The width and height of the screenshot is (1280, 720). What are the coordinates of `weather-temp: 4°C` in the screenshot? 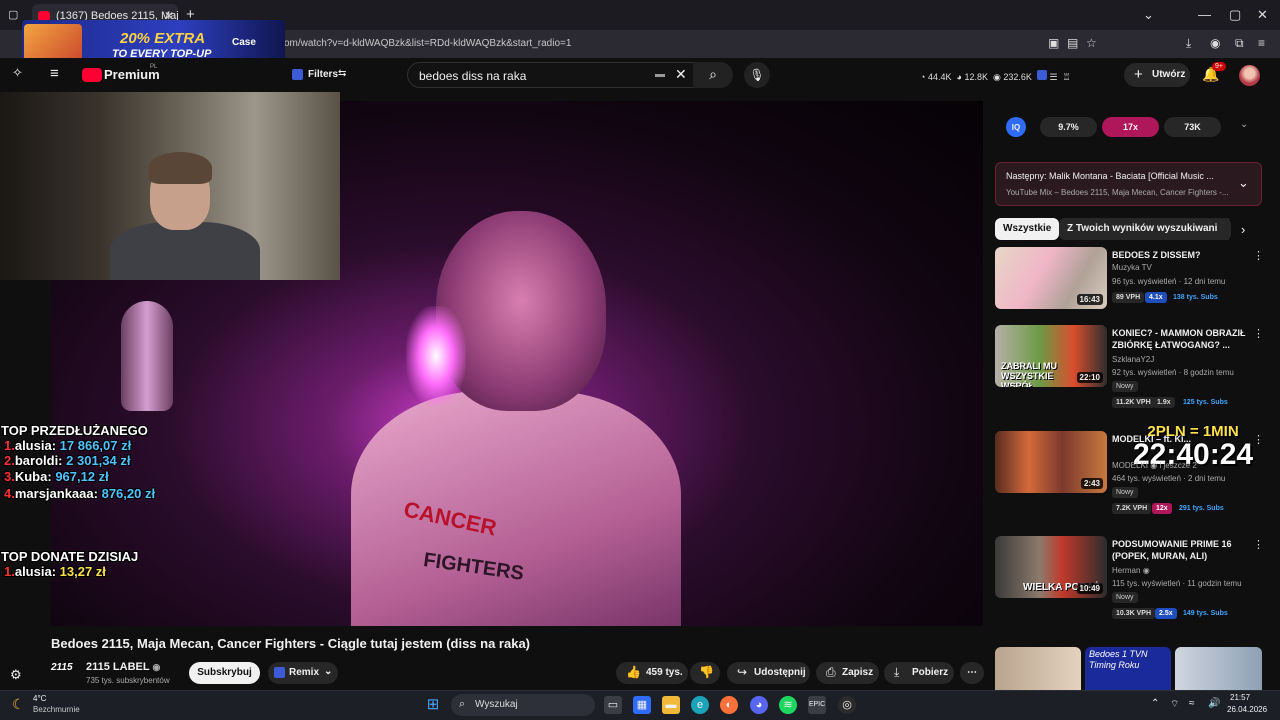 It's located at (39, 698).